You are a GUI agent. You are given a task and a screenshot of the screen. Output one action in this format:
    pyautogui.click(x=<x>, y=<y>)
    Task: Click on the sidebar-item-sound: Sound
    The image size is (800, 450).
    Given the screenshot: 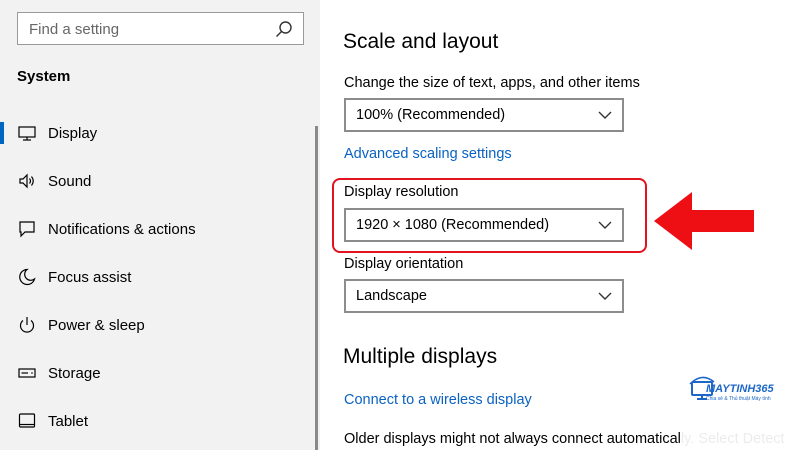 What is the action you would take?
    pyautogui.click(x=160, y=182)
    